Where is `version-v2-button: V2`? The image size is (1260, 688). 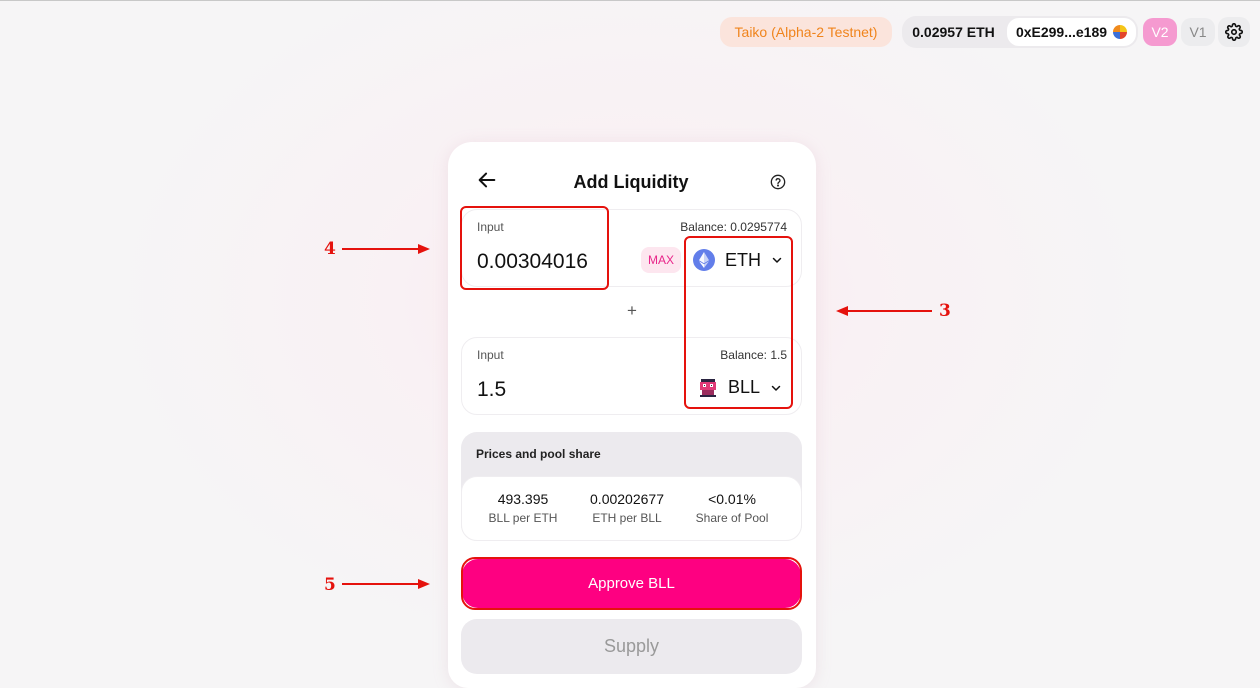
version-v2-button: V2 is located at coordinates (1160, 32).